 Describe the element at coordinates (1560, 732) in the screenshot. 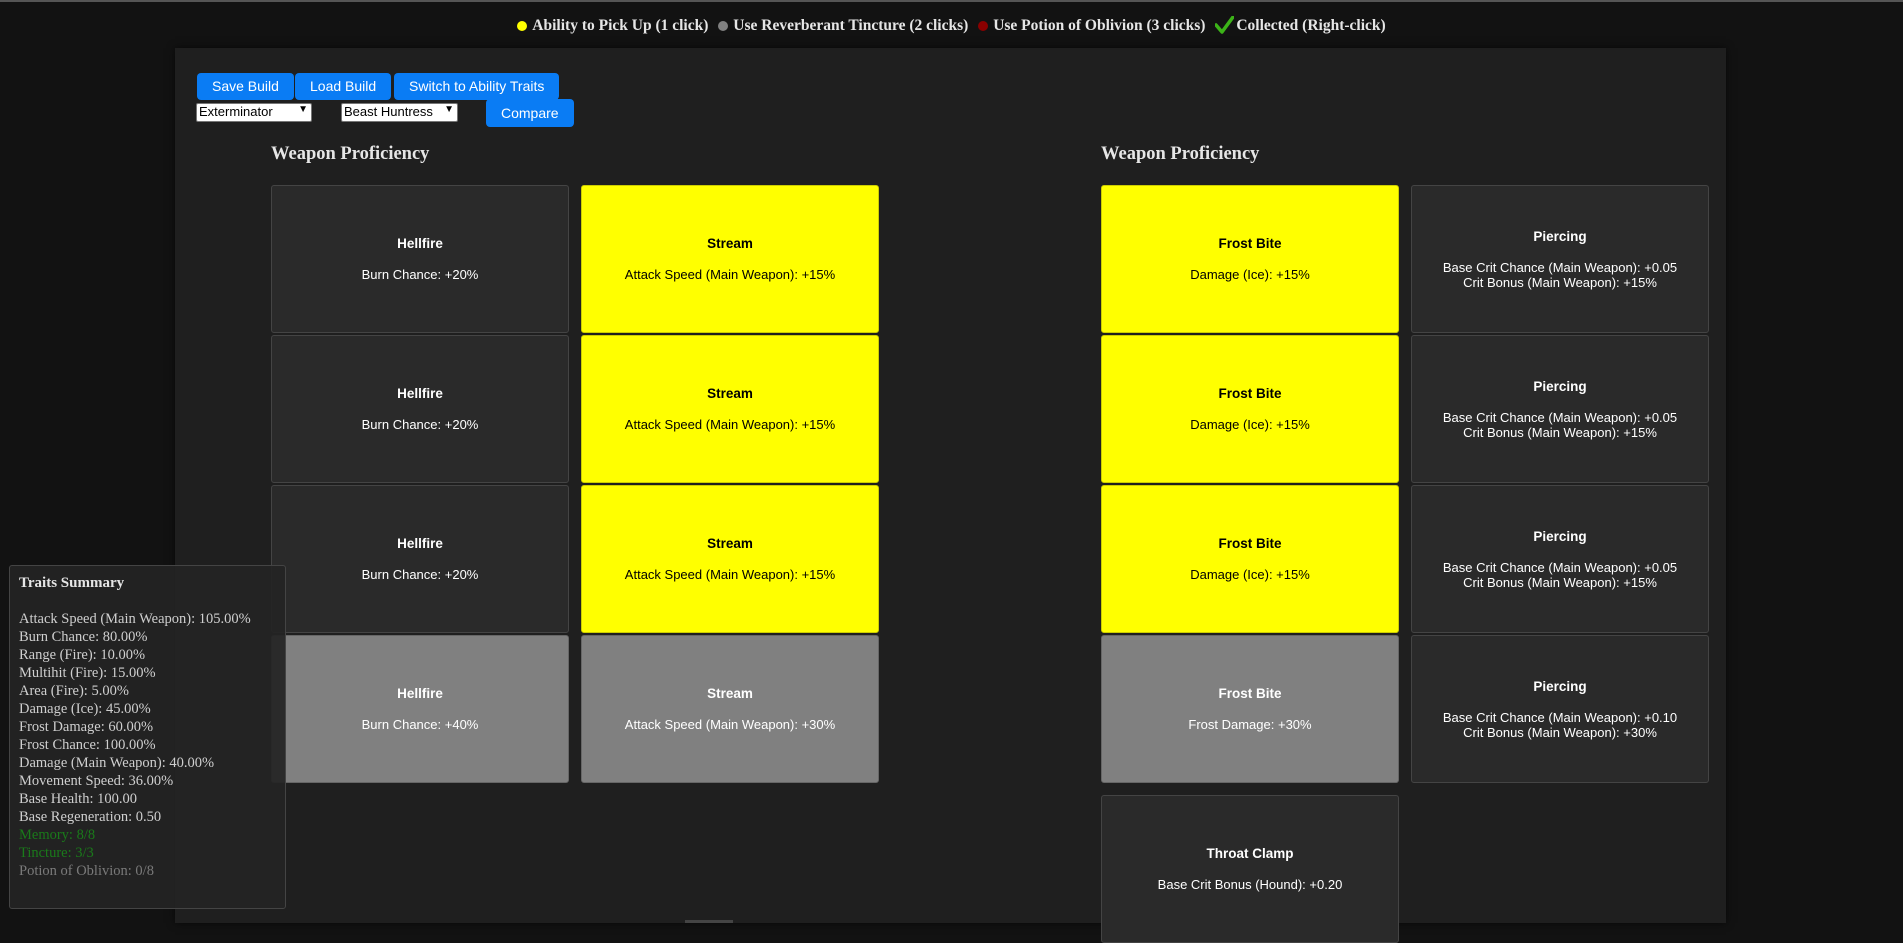

I see `trait-effect: Crit Bonus (Main Weapon): +30%` at that location.